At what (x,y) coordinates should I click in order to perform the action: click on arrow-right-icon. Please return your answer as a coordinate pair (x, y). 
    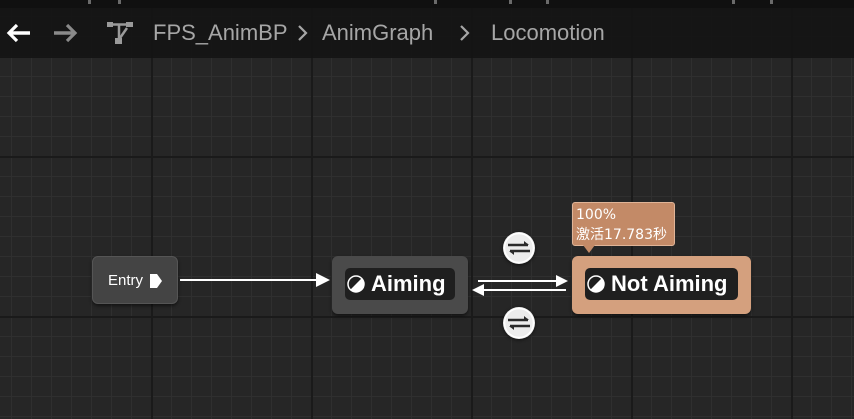
    Looking at the image, I should click on (66, 33).